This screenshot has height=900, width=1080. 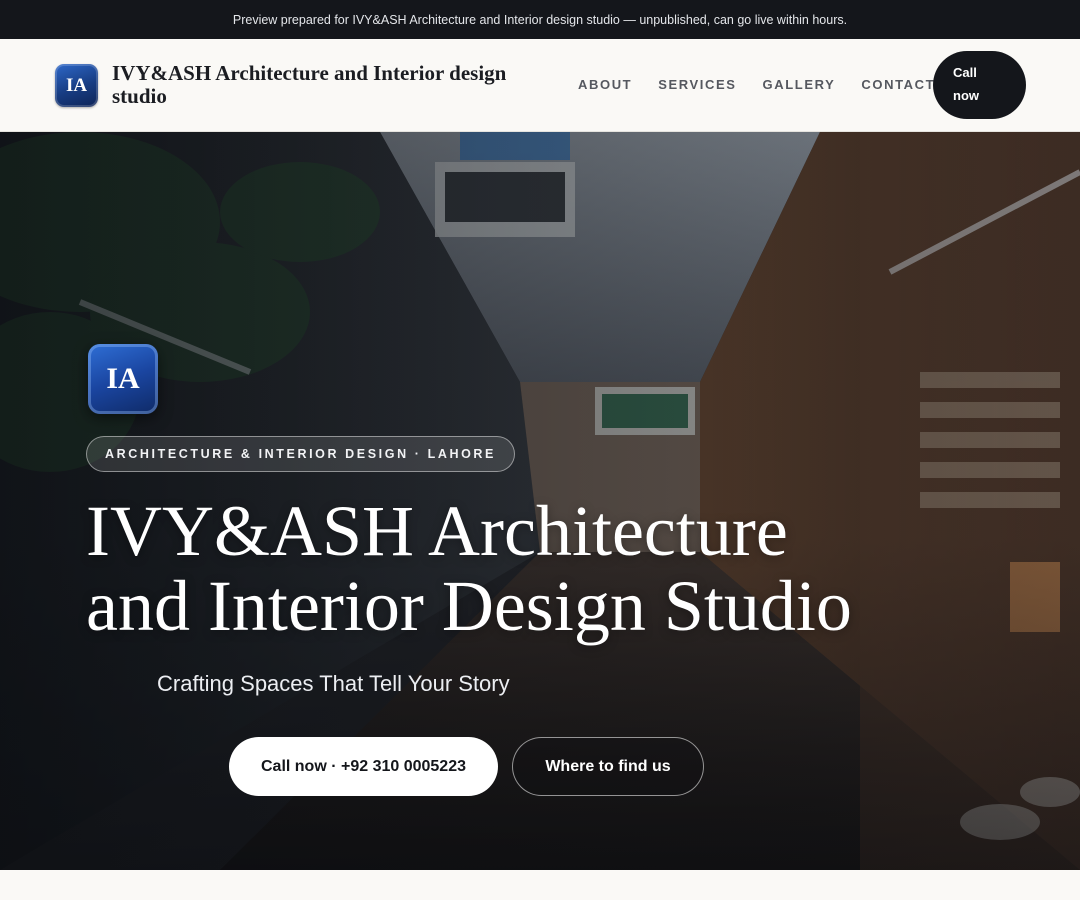 I want to click on header-call-button: Call now, so click(x=979, y=85).